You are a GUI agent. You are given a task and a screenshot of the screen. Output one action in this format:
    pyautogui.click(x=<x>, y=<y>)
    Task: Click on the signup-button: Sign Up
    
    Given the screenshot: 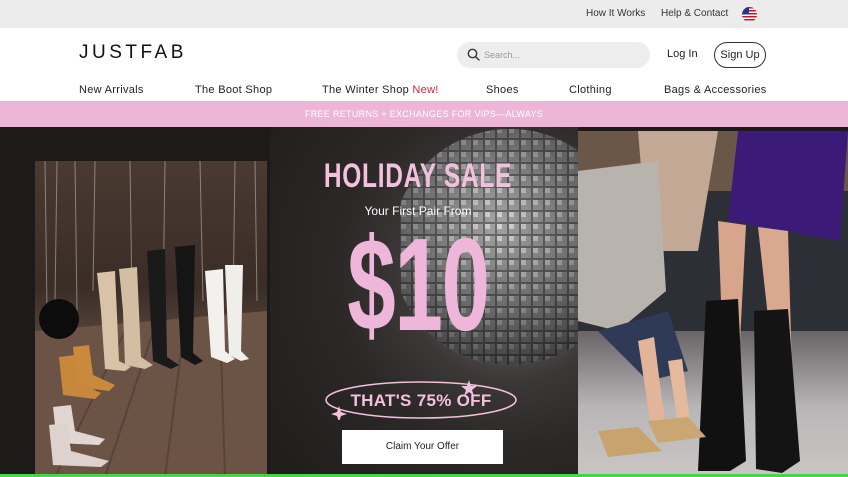 What is the action you would take?
    pyautogui.click(x=740, y=55)
    